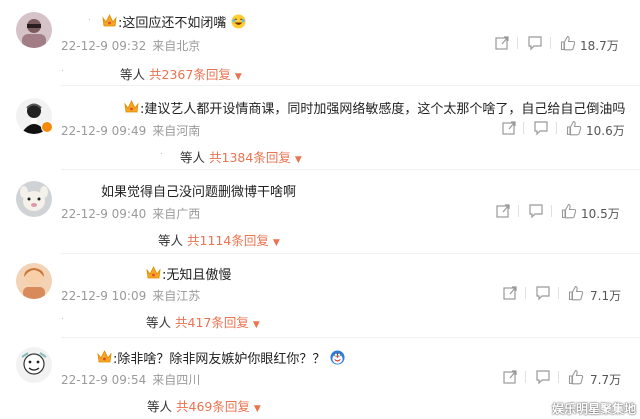 The width and height of the screenshot is (640, 419). Describe the element at coordinates (199, 192) in the screenshot. I see `comment-text: 如果觉得自己没问题删微博干啥啊` at that location.